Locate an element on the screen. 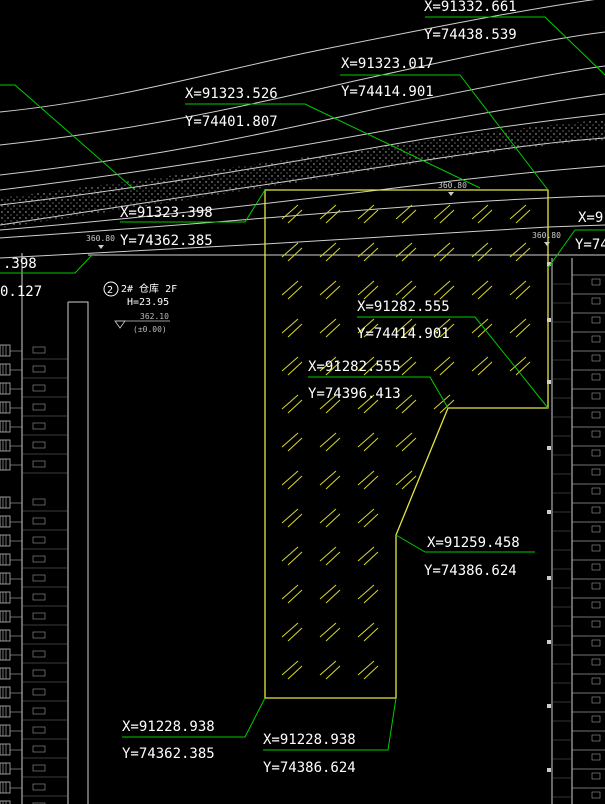  coord-c3-y: Y=74401.807 is located at coordinates (231, 122).